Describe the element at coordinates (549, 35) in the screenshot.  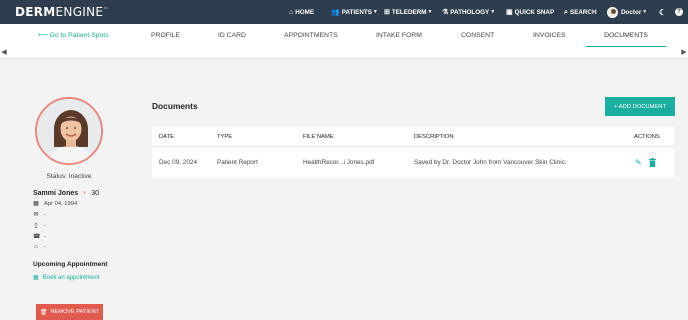
I see `tab-invoices: INVOICES` at that location.